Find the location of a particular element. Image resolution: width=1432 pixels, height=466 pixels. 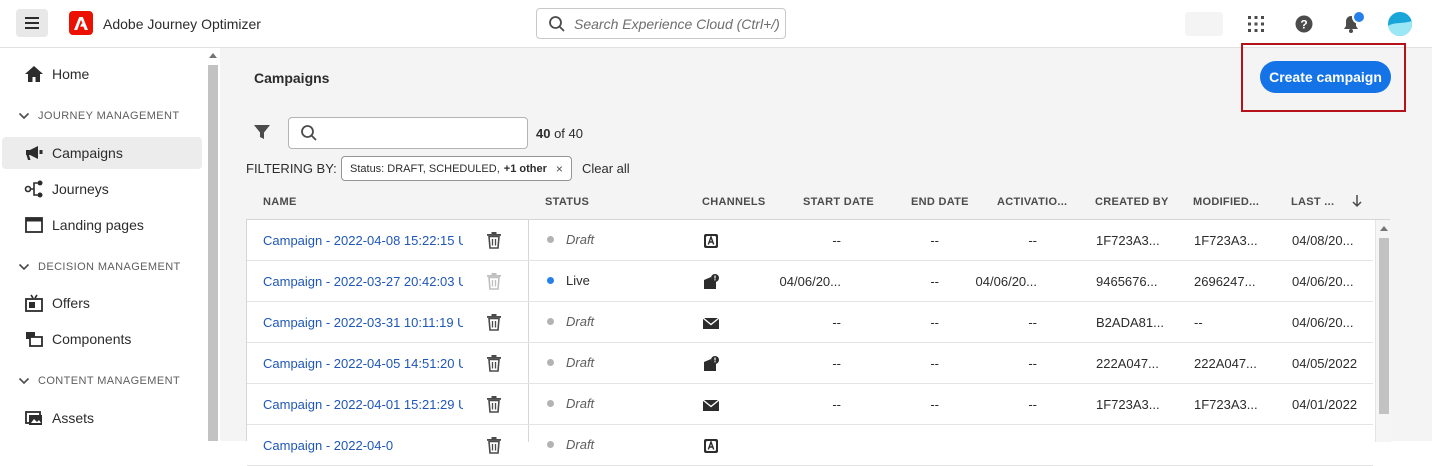

column-header-name: NAME is located at coordinates (280, 202).